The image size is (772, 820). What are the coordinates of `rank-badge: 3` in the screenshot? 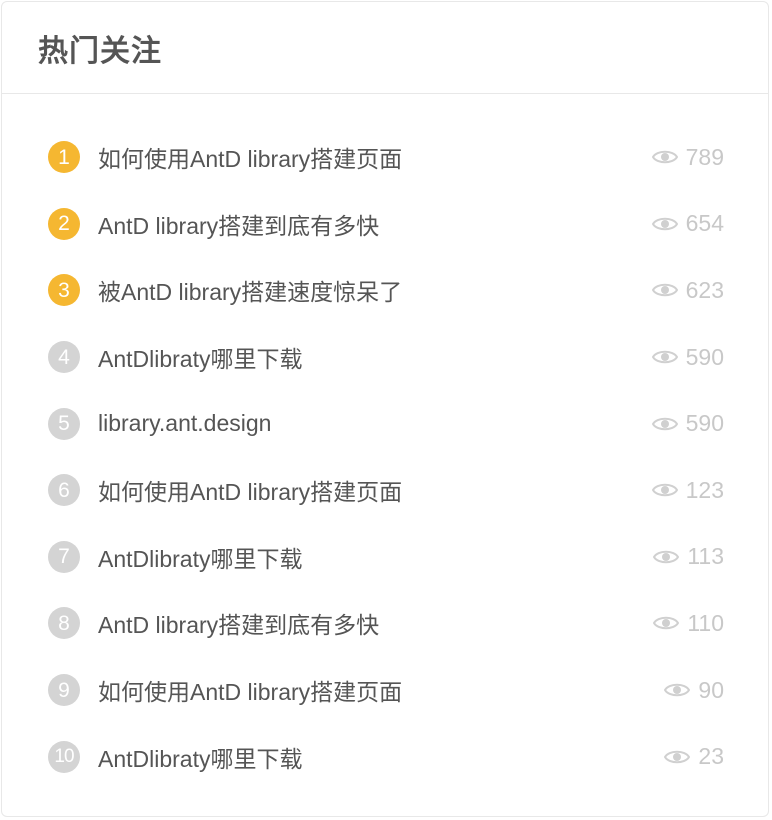 It's located at (64, 290).